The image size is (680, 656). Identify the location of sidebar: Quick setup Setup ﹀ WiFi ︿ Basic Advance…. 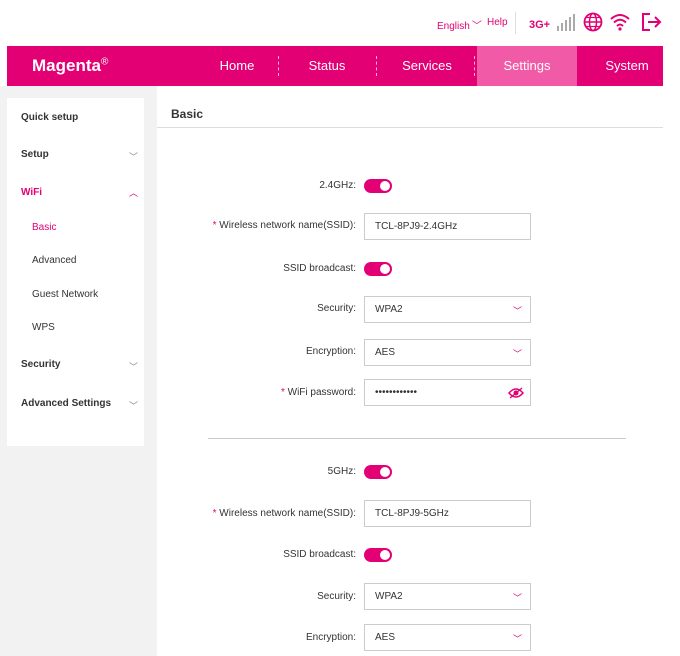
(75, 272).